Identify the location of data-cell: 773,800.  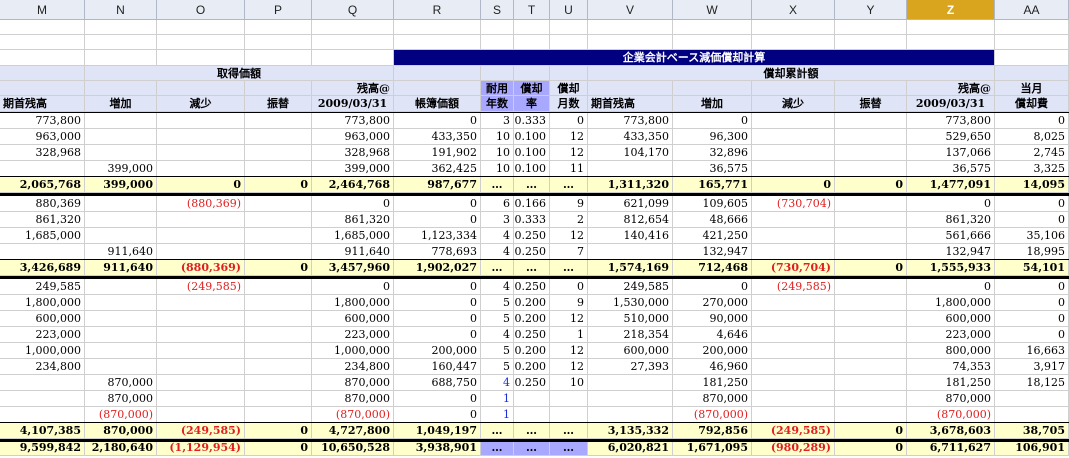
(630, 121).